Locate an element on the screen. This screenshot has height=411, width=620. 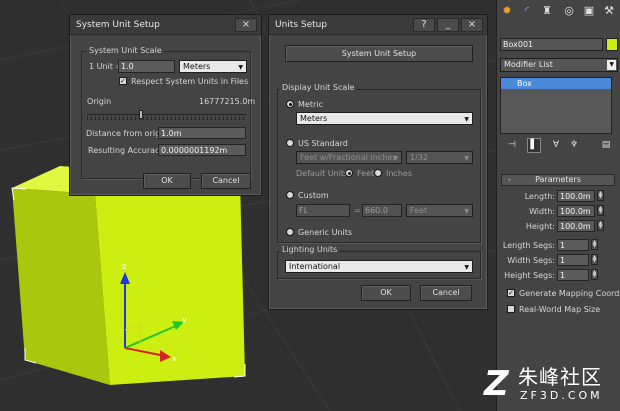
gizmo-z-label: z is located at coordinates (124, 266).